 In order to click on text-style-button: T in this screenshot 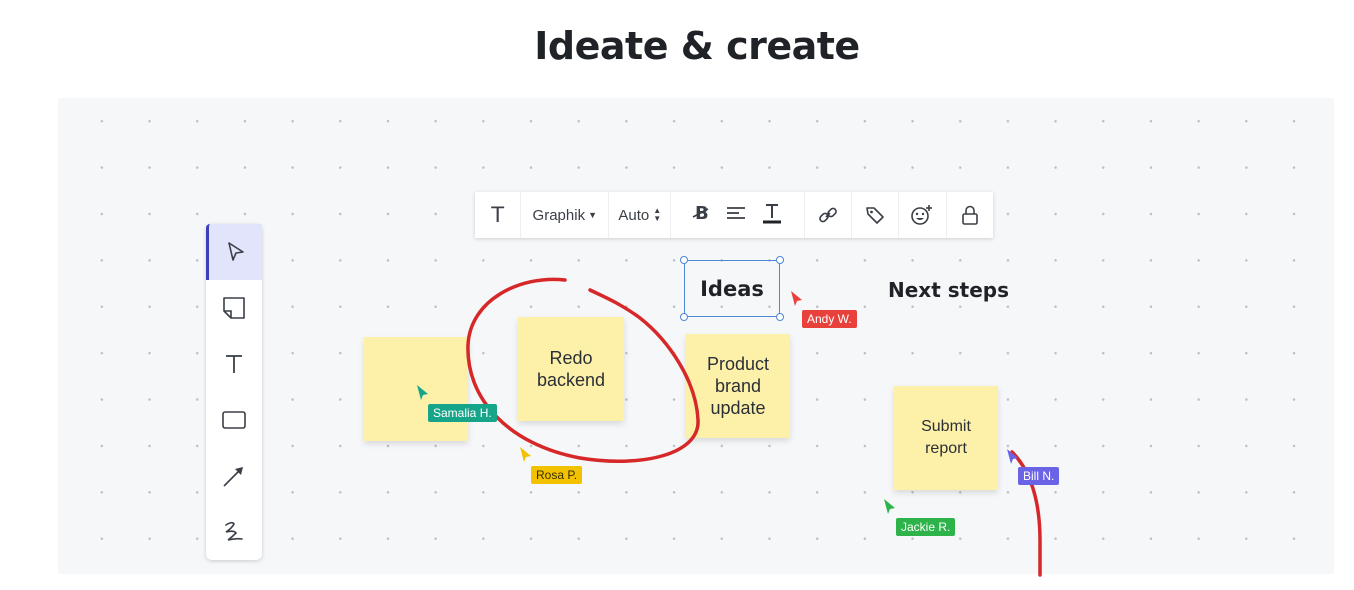, I will do `click(498, 215)`.